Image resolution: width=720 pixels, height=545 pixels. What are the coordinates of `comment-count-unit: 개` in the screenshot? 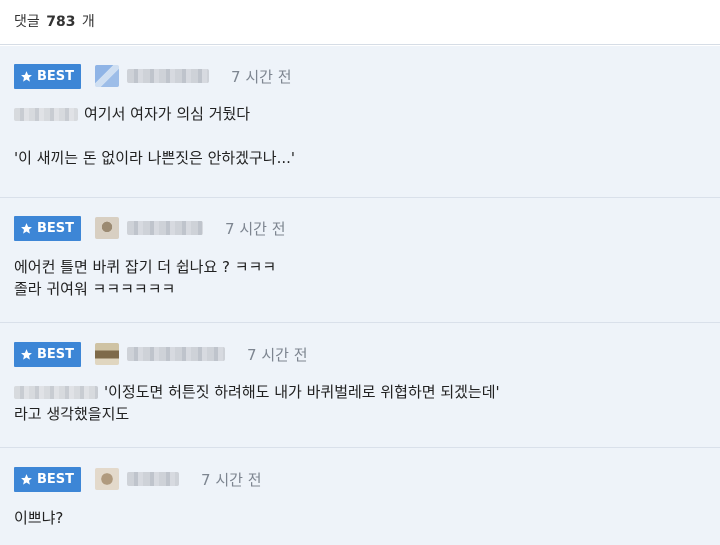 It's located at (88, 22).